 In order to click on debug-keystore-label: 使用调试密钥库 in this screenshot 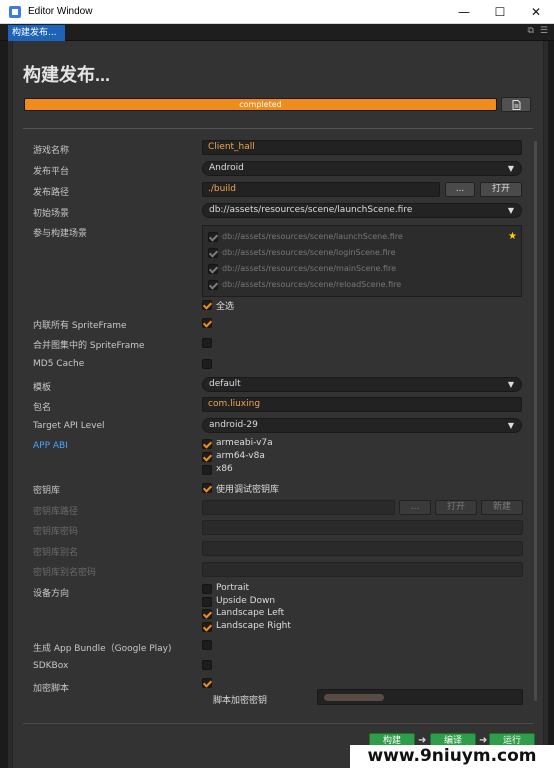, I will do `click(248, 490)`.